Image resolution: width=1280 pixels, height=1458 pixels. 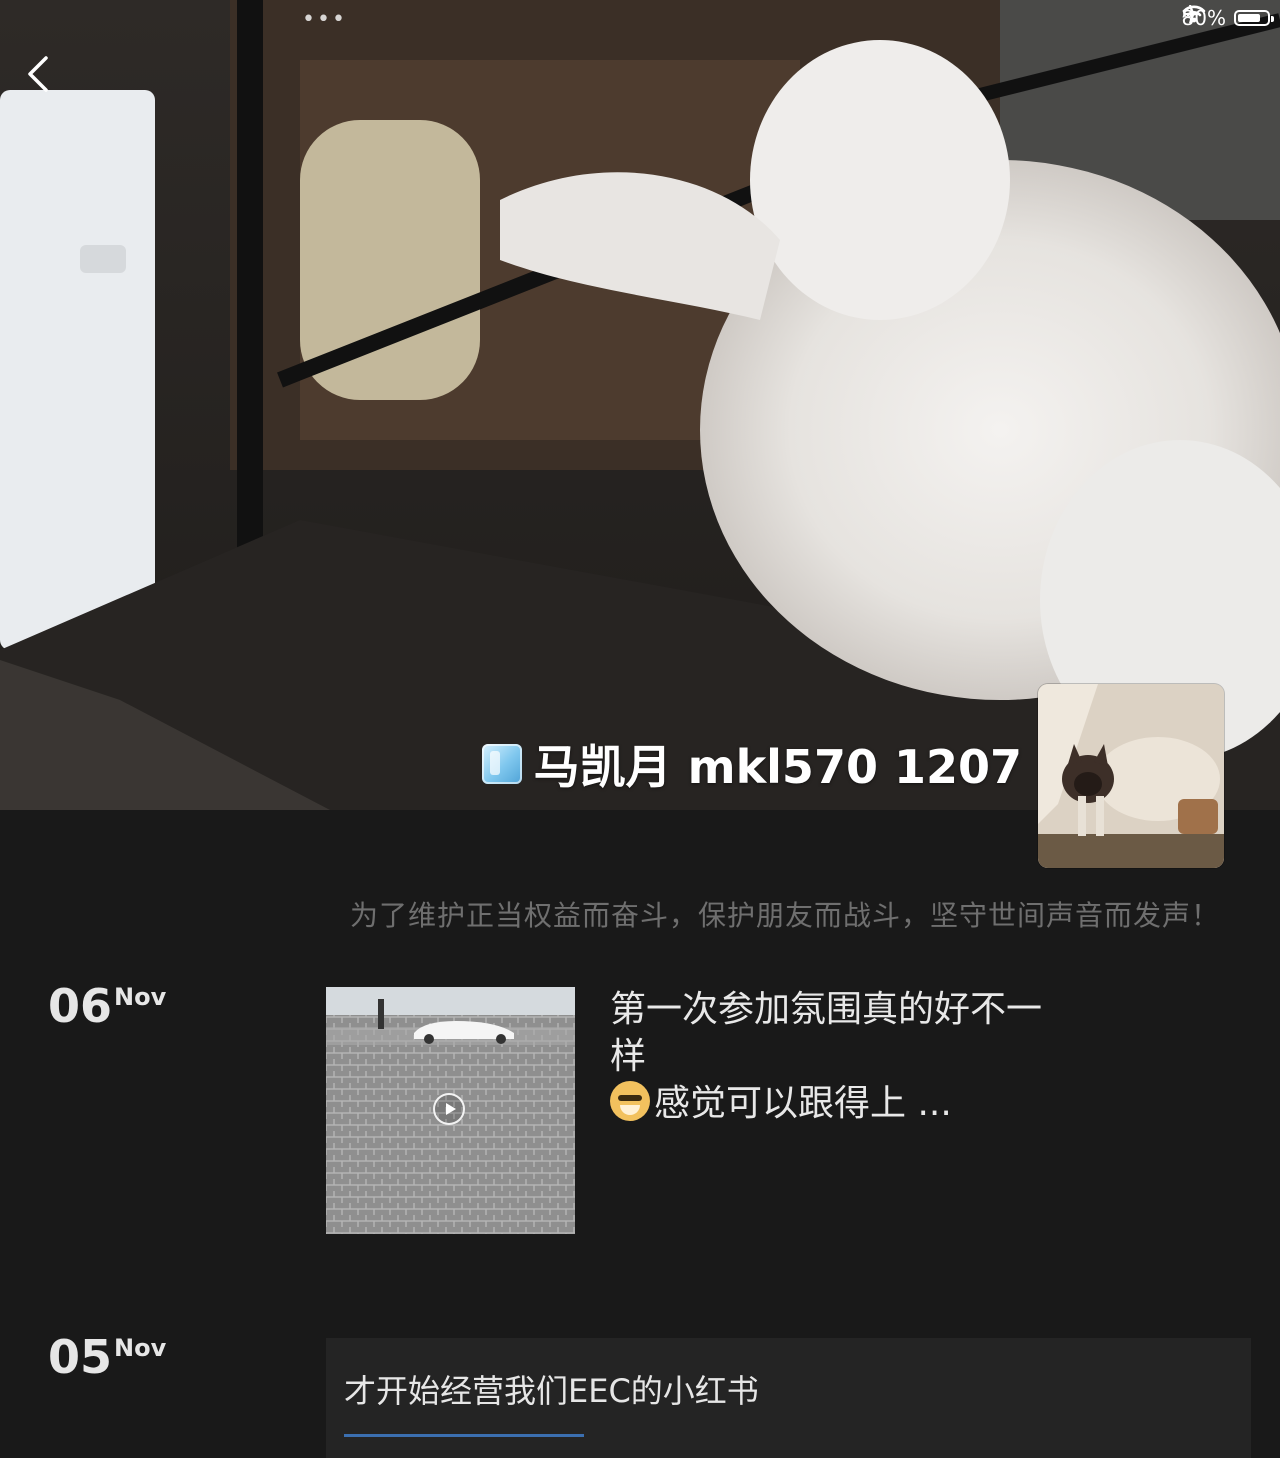 I want to click on avatar, so click(x=1131, y=776).